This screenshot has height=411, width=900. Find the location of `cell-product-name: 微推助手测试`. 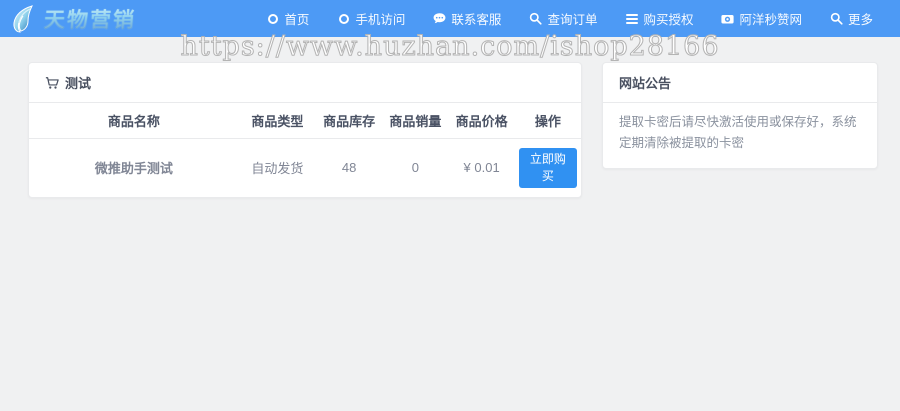

cell-product-name: 微推助手测试 is located at coordinates (133, 169).